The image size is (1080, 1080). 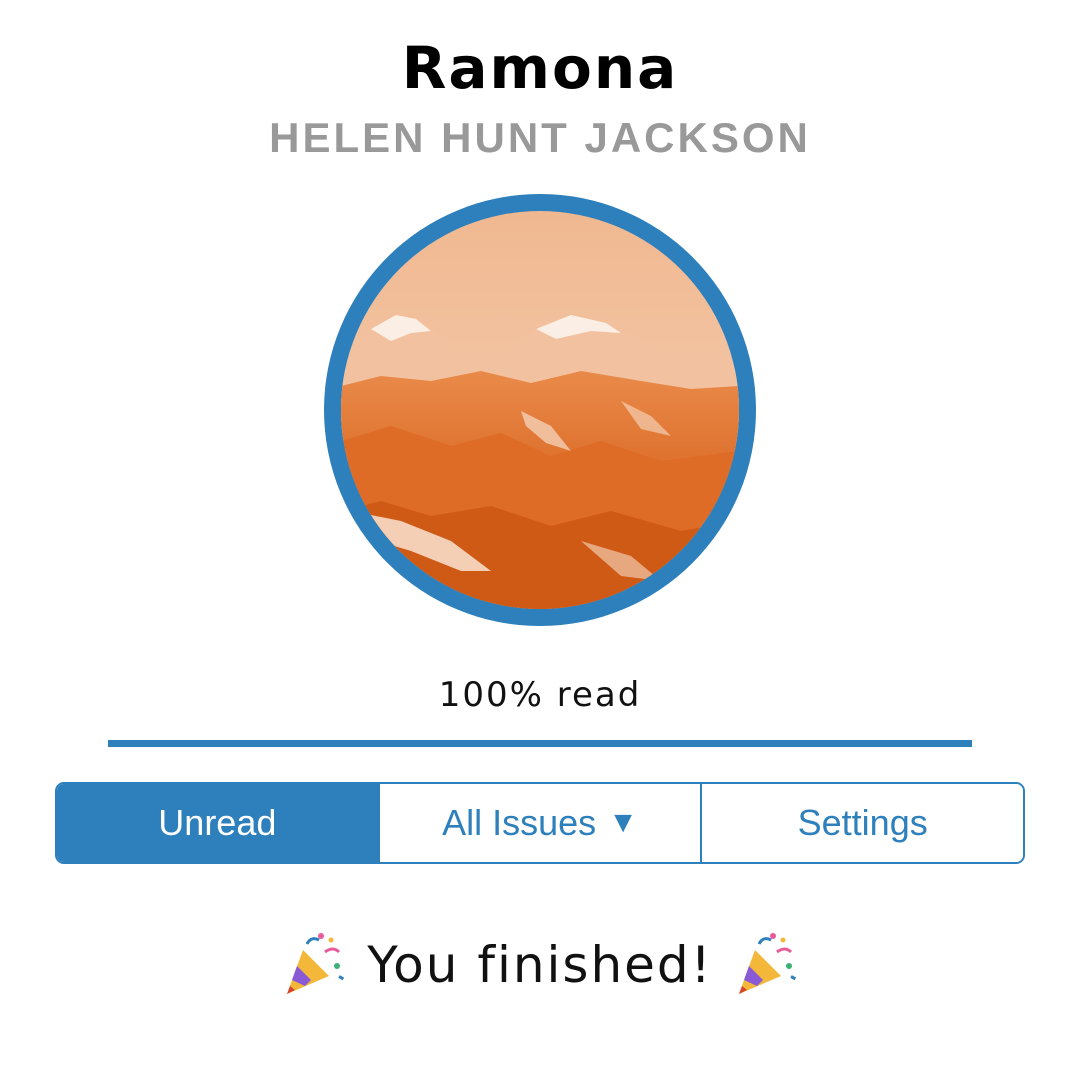 What do you see at coordinates (623, 822) in the screenshot?
I see `caret-down-icon: ▼` at bounding box center [623, 822].